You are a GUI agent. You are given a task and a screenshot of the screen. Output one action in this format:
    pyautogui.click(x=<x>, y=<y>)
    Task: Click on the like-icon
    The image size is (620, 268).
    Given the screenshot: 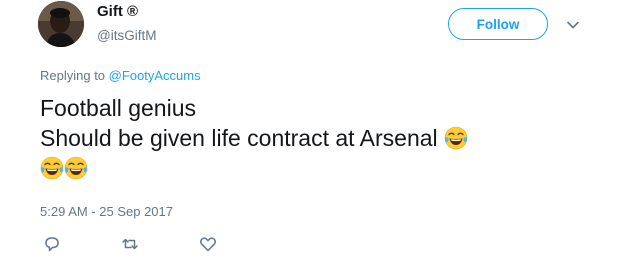 What is the action you would take?
    pyautogui.click(x=208, y=244)
    